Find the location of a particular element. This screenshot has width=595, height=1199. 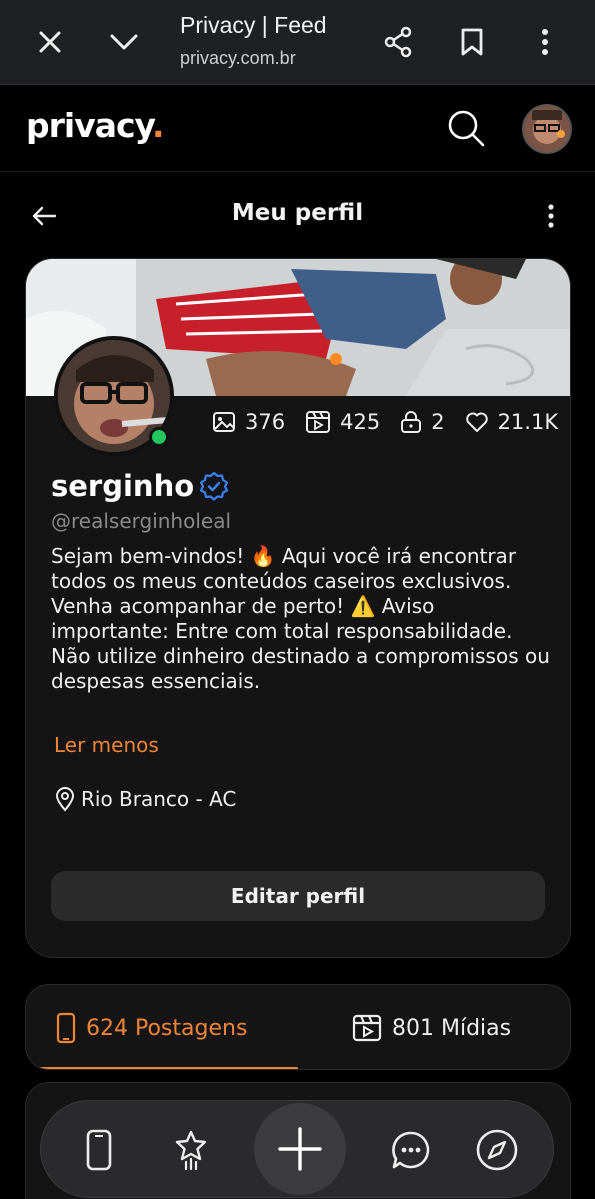

profile-handle: @realserginholeal is located at coordinates (141, 521).